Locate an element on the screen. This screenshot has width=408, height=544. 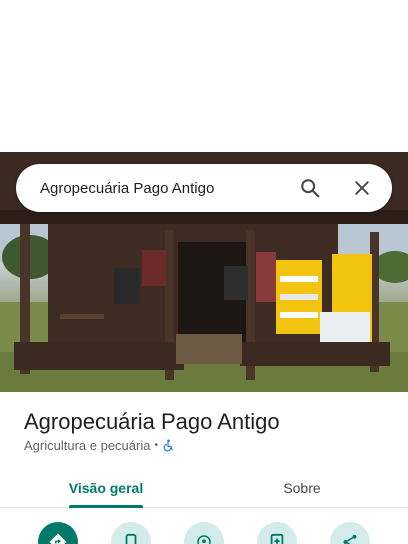
directions-icon is located at coordinates (58, 538).